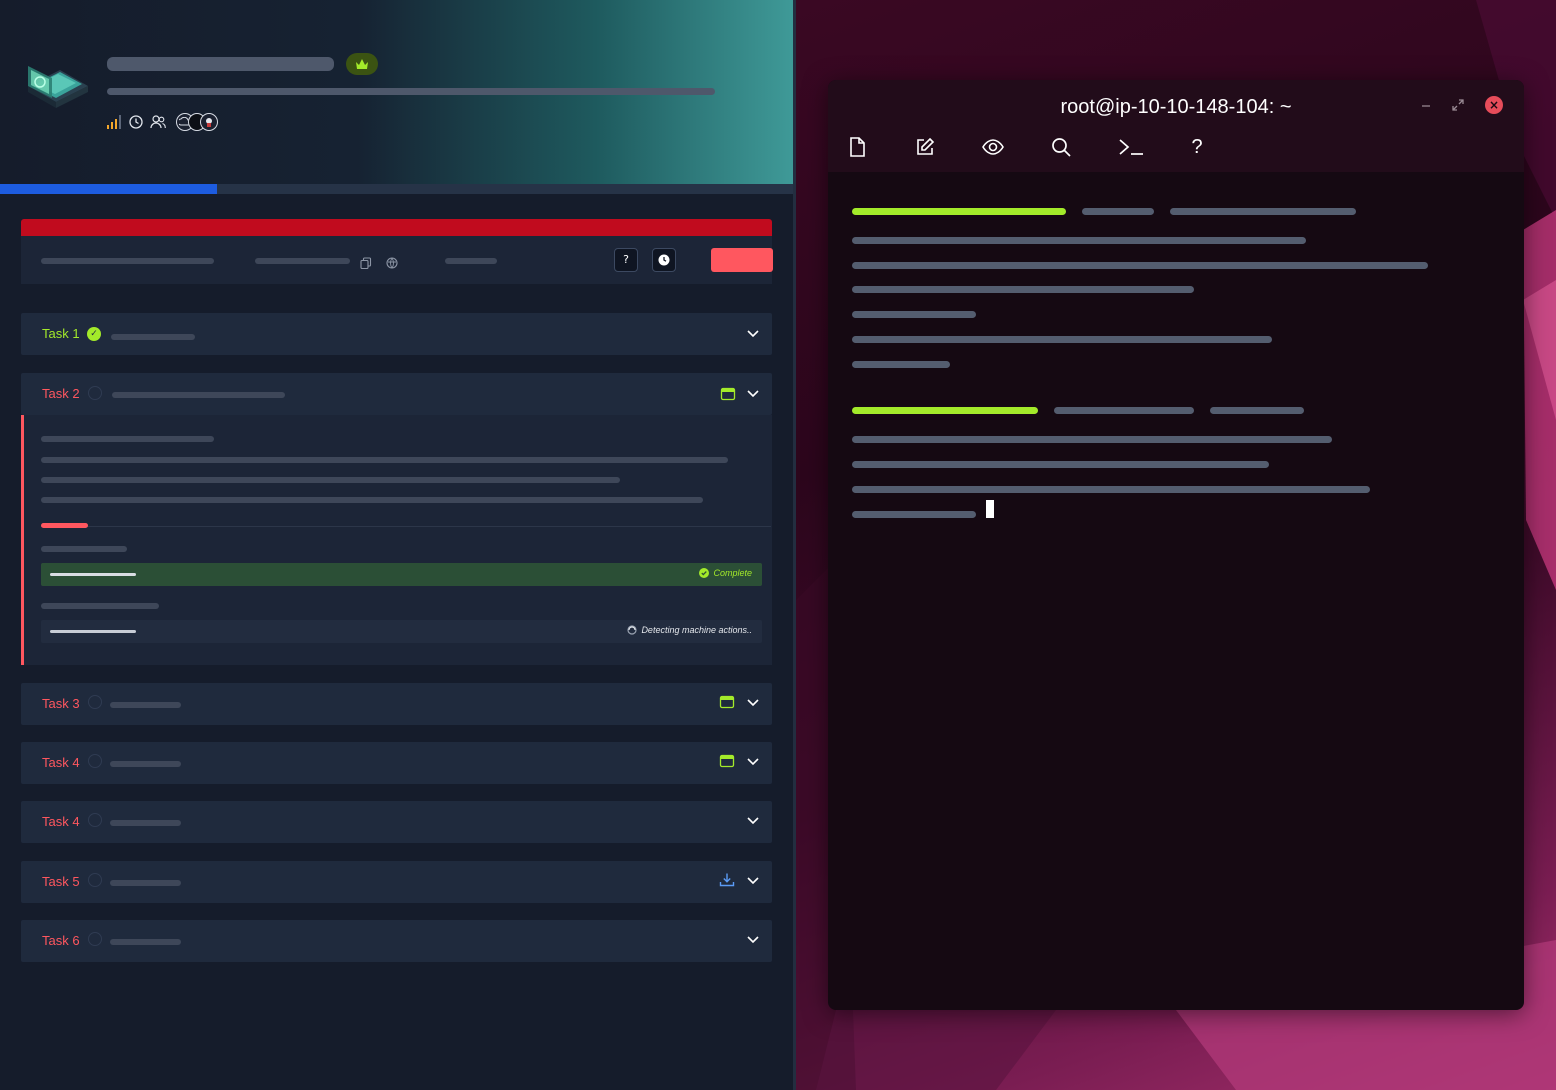 The height and width of the screenshot is (1090, 1556). What do you see at coordinates (732, 573) in the screenshot?
I see `answer-status-text: Complete` at bounding box center [732, 573].